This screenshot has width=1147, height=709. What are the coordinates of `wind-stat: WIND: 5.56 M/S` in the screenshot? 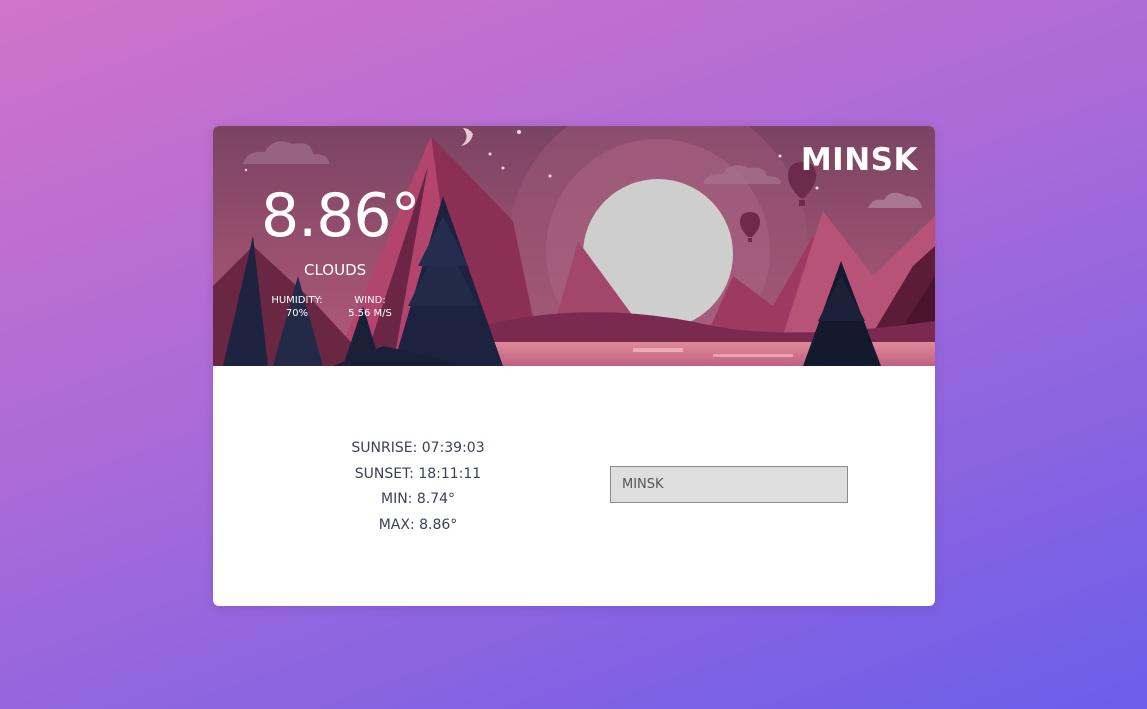 It's located at (370, 307).